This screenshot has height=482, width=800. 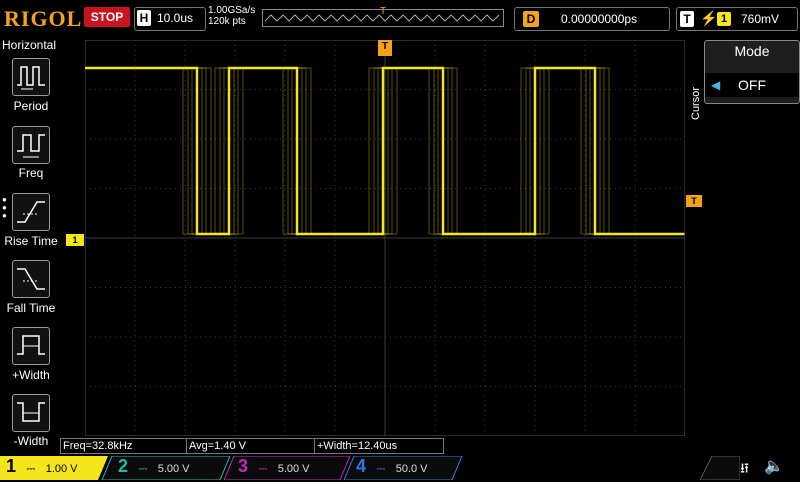 I want to click on cursor-menu-label: Cursor, so click(x=696, y=103).